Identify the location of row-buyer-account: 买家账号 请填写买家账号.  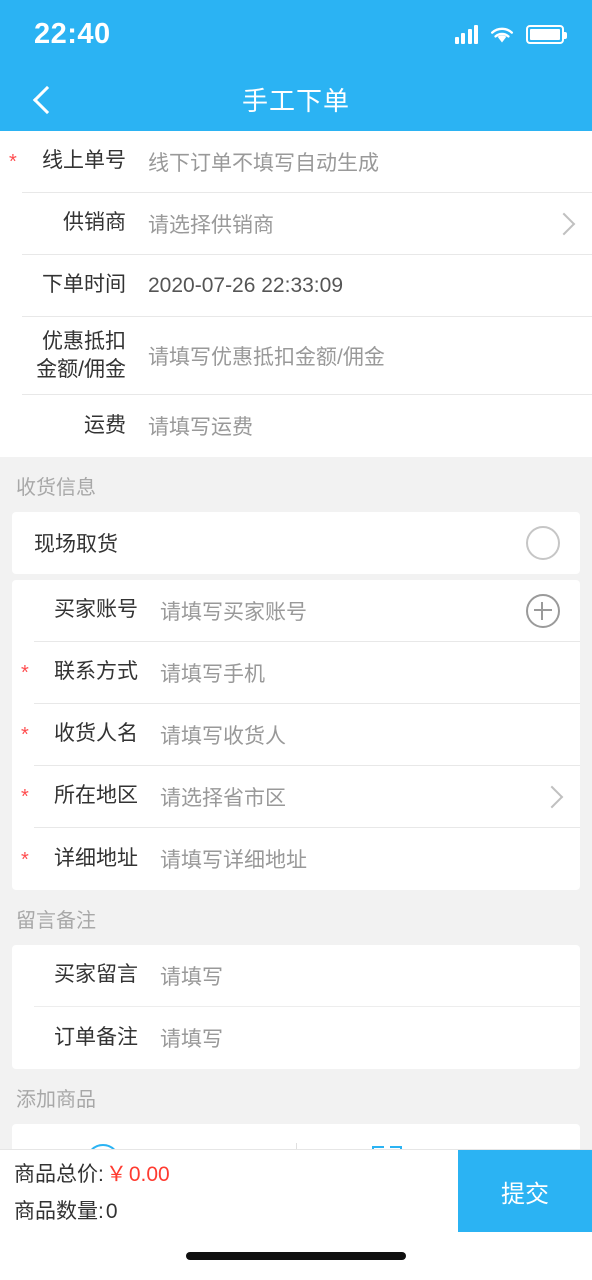
(307, 611).